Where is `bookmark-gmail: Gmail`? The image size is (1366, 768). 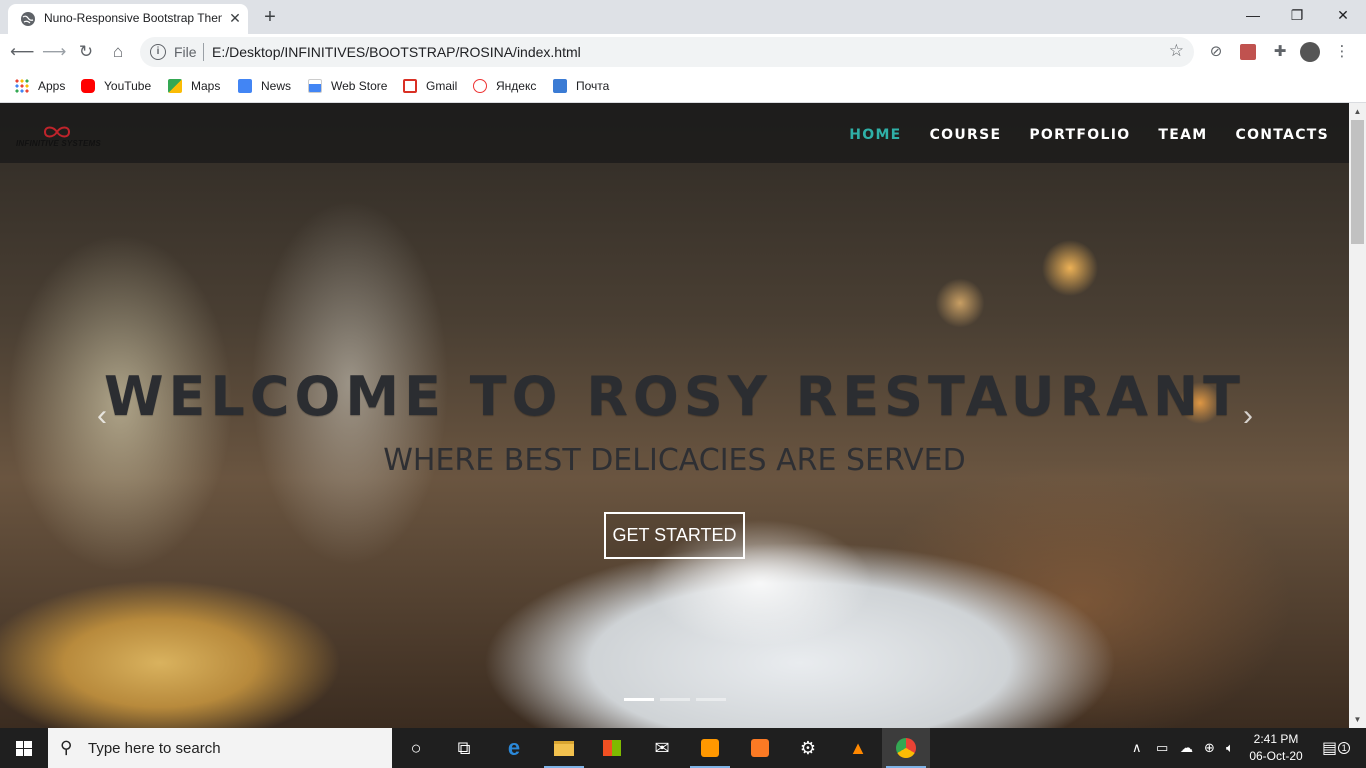 bookmark-gmail: Gmail is located at coordinates (430, 86).